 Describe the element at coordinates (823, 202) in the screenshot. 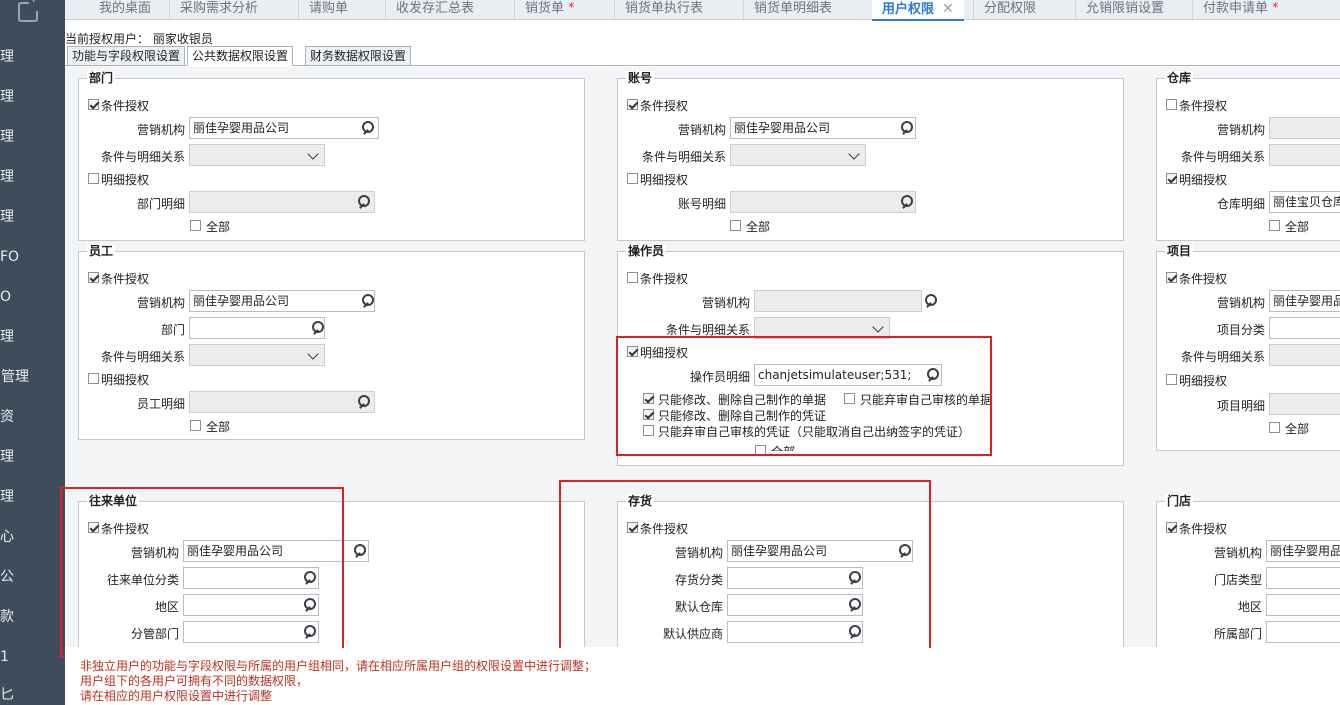

I see `account-detail-input` at that location.